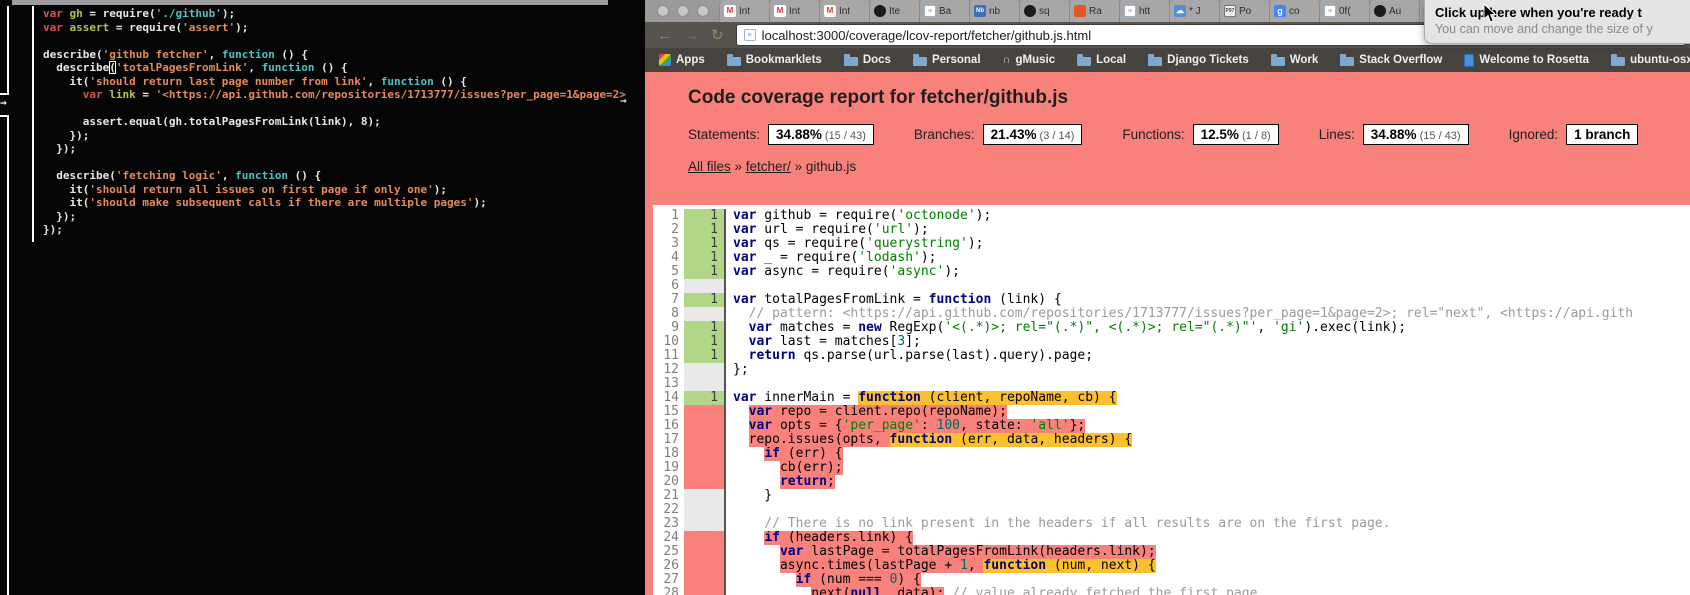 The image size is (1690, 595). What do you see at coordinates (671, 355) in the screenshot?
I see `line-number: 11` at bounding box center [671, 355].